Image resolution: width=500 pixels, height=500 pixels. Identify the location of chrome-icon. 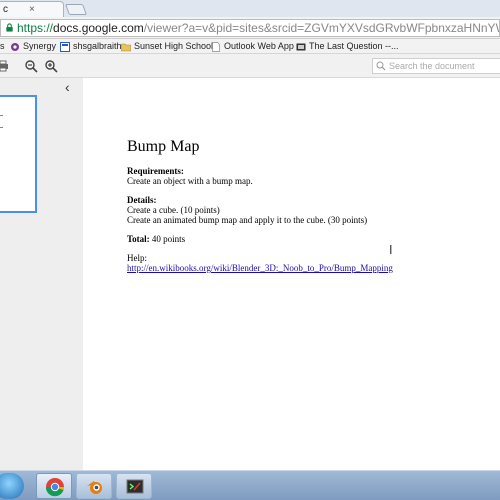
(55, 487).